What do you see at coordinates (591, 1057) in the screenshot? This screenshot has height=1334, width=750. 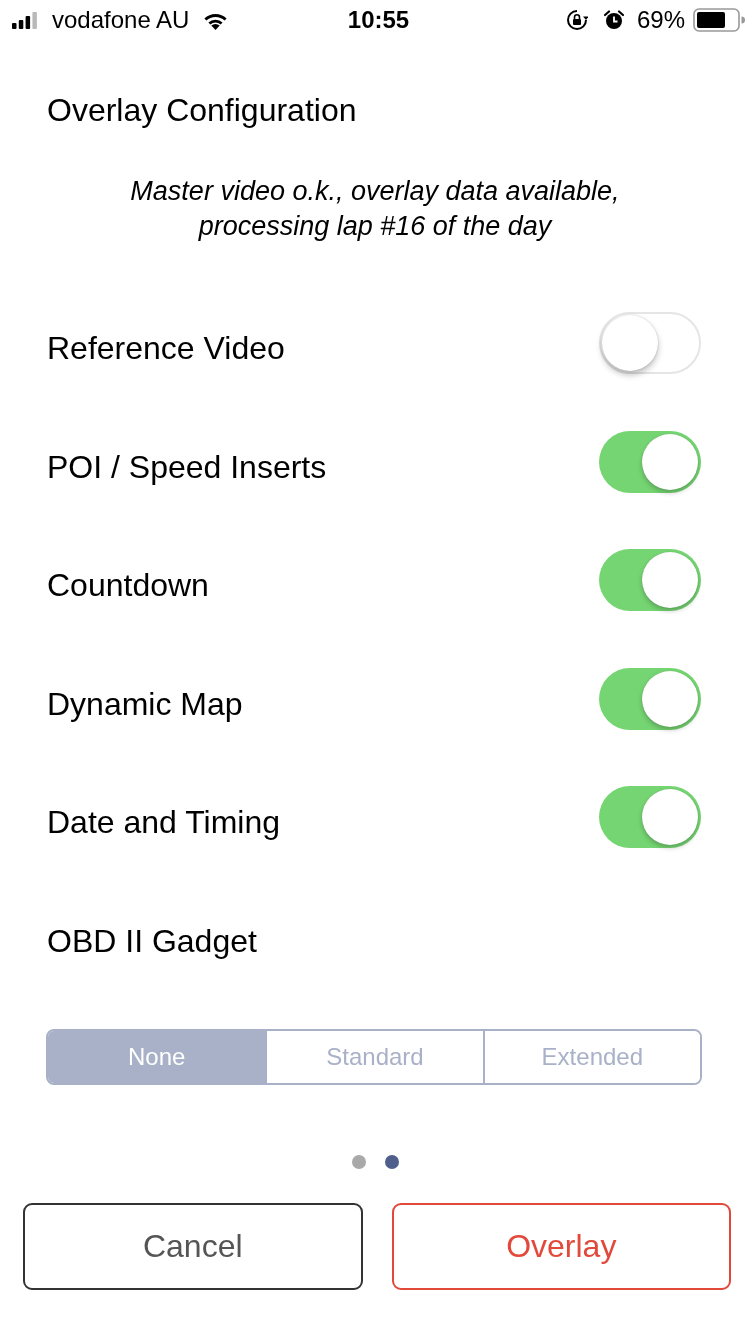 I see `segment-option: Extended` at bounding box center [591, 1057].